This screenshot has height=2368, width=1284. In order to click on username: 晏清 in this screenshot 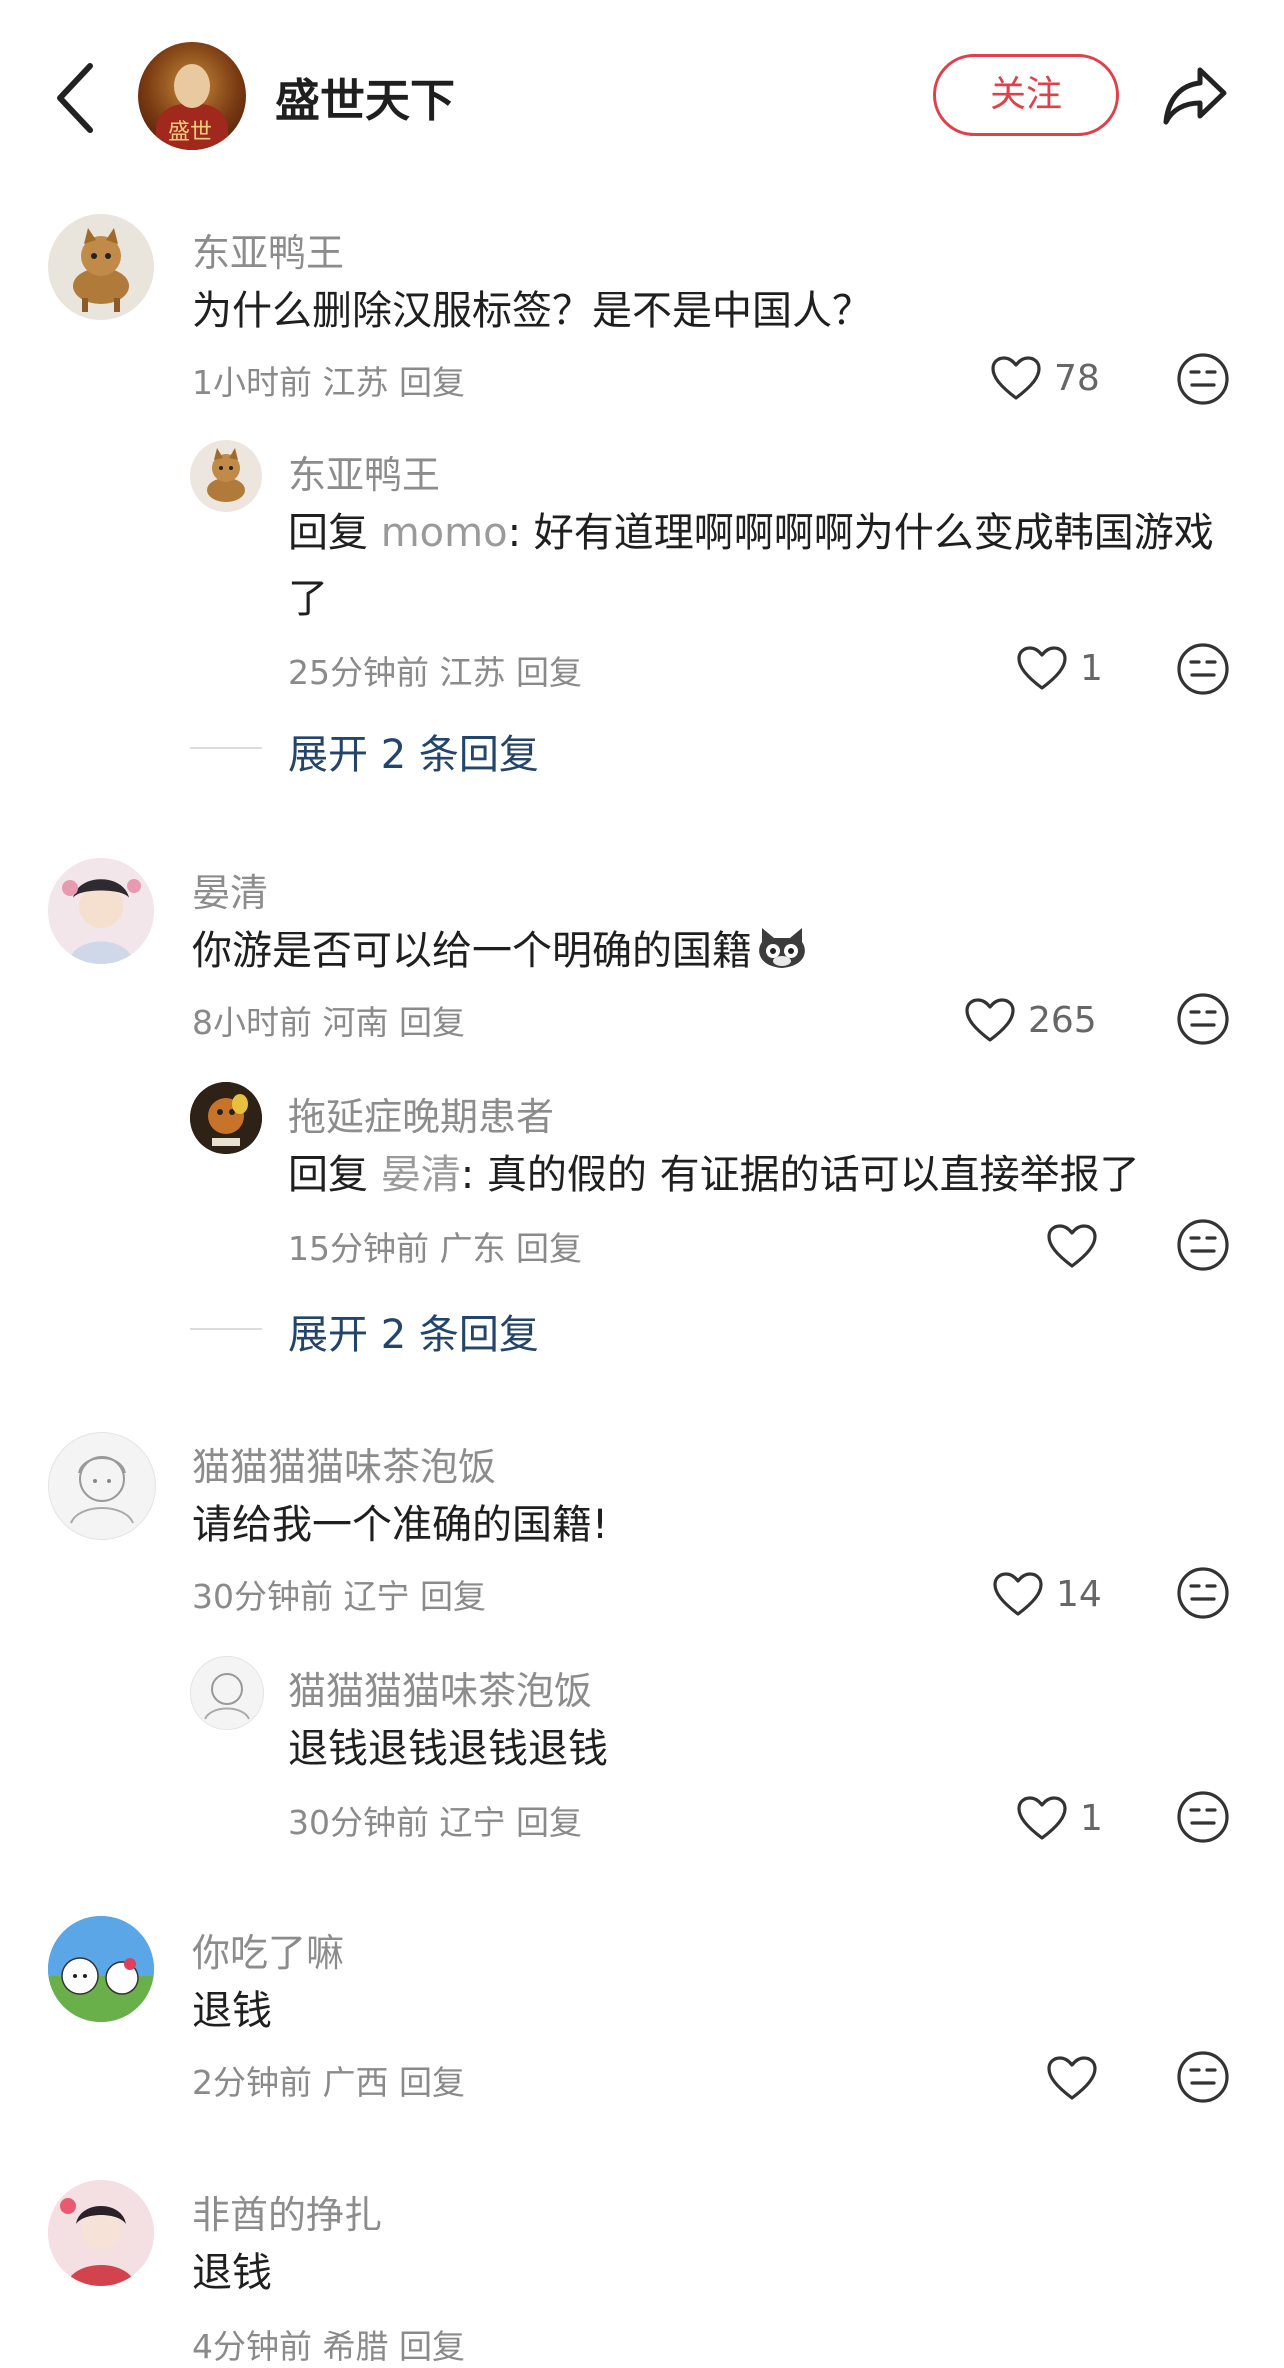, I will do `click(230, 889)`.